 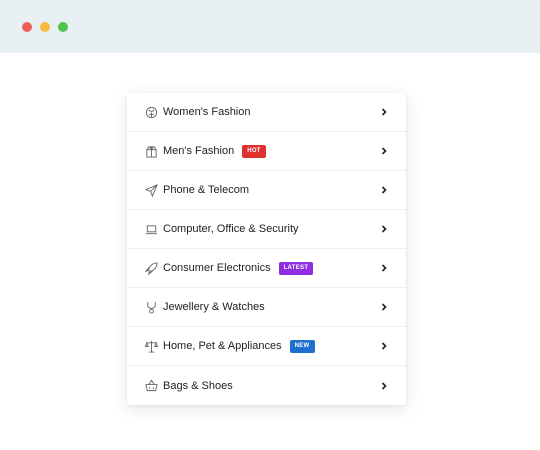 What do you see at coordinates (214, 307) in the screenshot?
I see `menu-item-label: Jewellery & Watches` at bounding box center [214, 307].